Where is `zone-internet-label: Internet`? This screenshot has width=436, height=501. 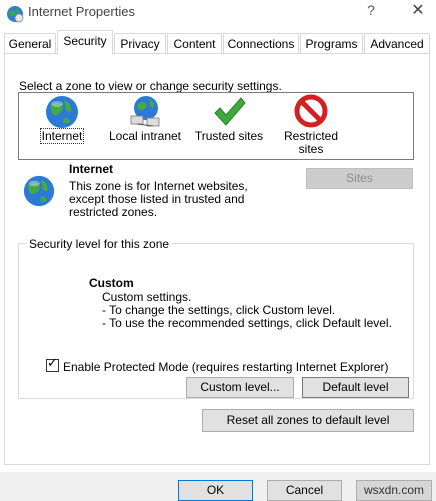 zone-internet-label: Internet is located at coordinates (62, 136).